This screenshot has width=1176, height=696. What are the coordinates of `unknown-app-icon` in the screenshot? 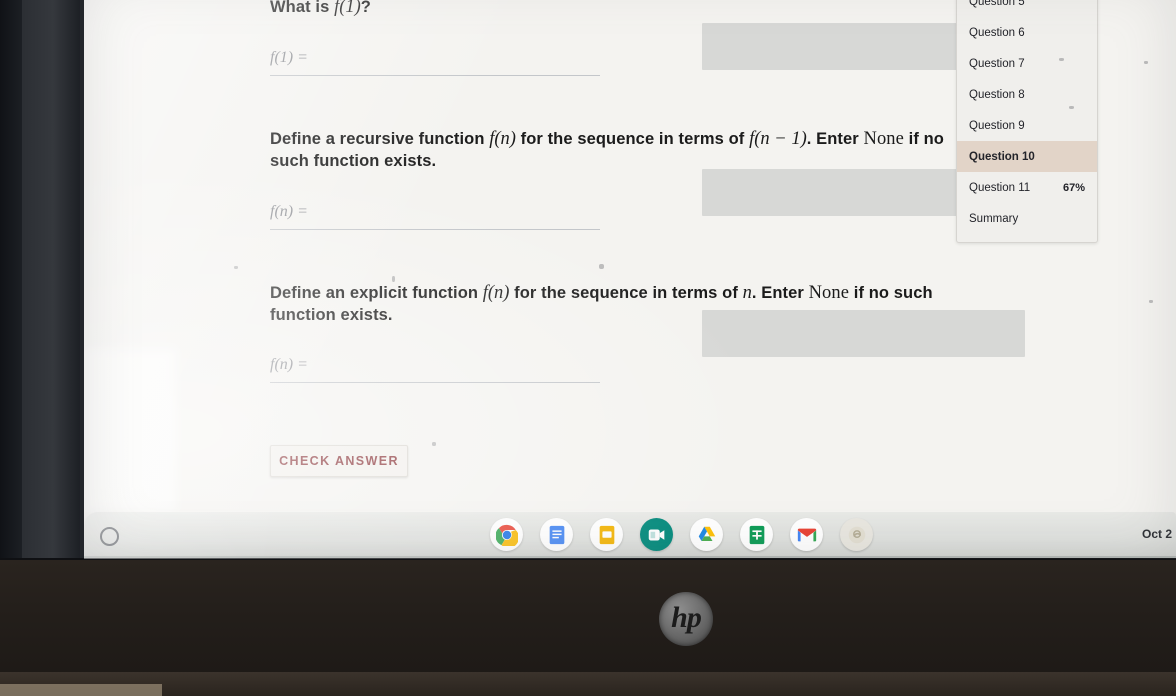 It's located at (856, 534).